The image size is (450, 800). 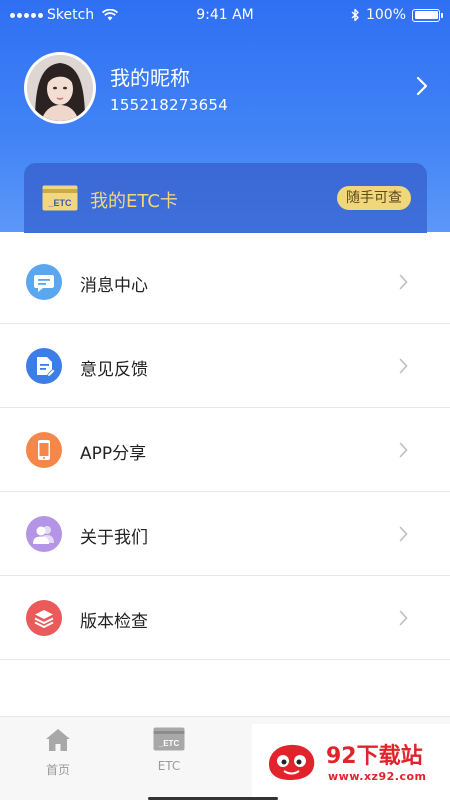 I want to click on tab-etc-label: ETC, so click(x=169, y=766).